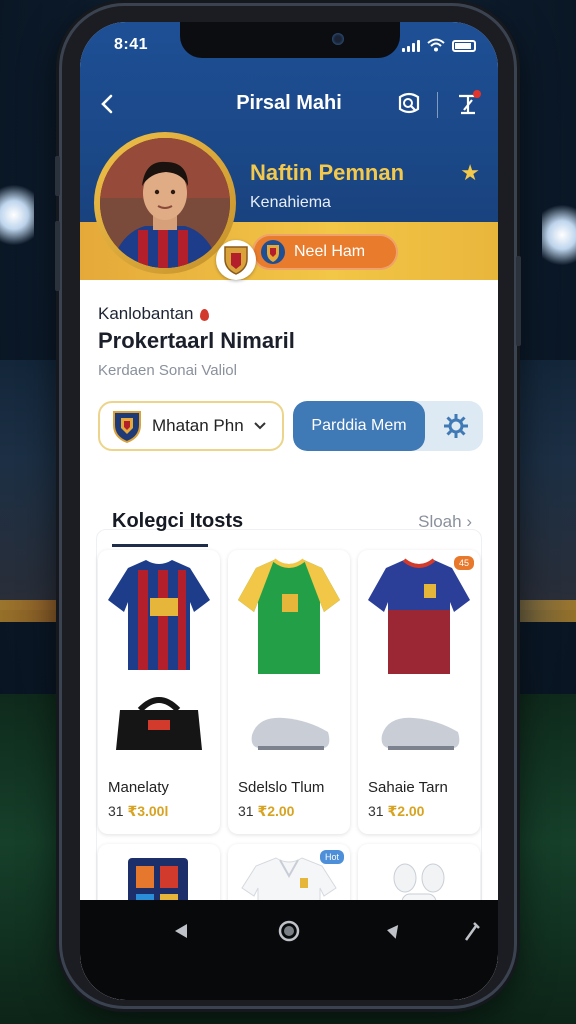 The width and height of the screenshot is (576, 1024). I want to click on primary-action-button: Parddia Mem, so click(359, 426).